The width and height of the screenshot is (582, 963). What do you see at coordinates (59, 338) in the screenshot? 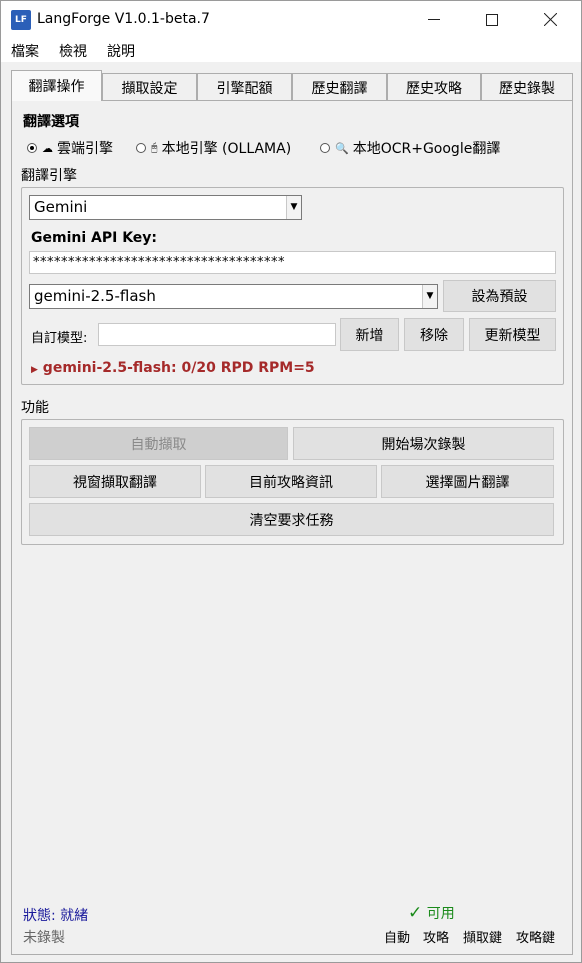
I see `custom-model-label: 自訂模型:` at bounding box center [59, 338].